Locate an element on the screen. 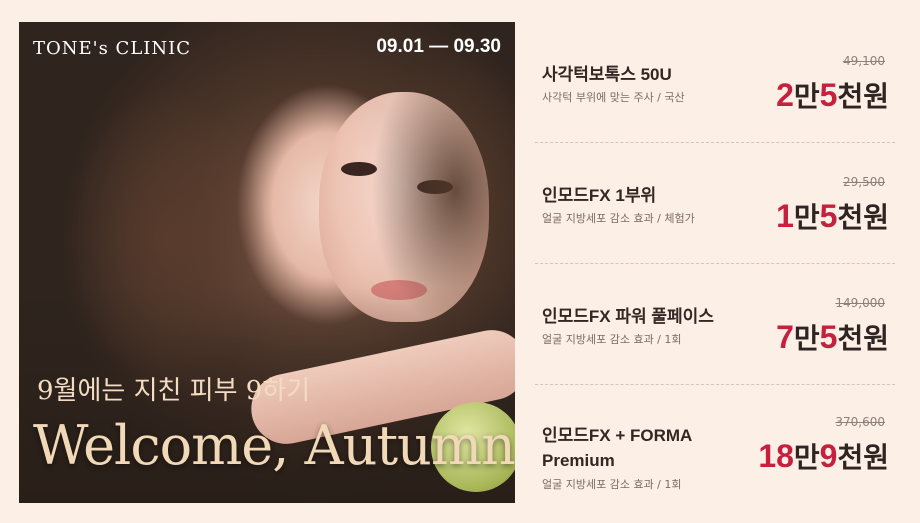 The height and width of the screenshot is (523, 920). event-date-range: 09.01 — 09.30 is located at coordinates (438, 46).